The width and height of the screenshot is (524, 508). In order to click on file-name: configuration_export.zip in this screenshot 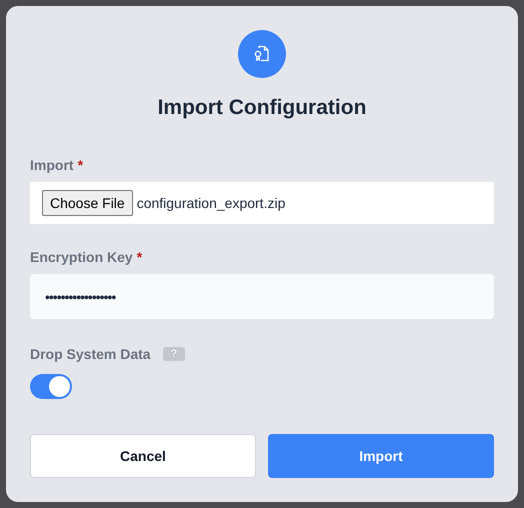, I will do `click(211, 203)`.